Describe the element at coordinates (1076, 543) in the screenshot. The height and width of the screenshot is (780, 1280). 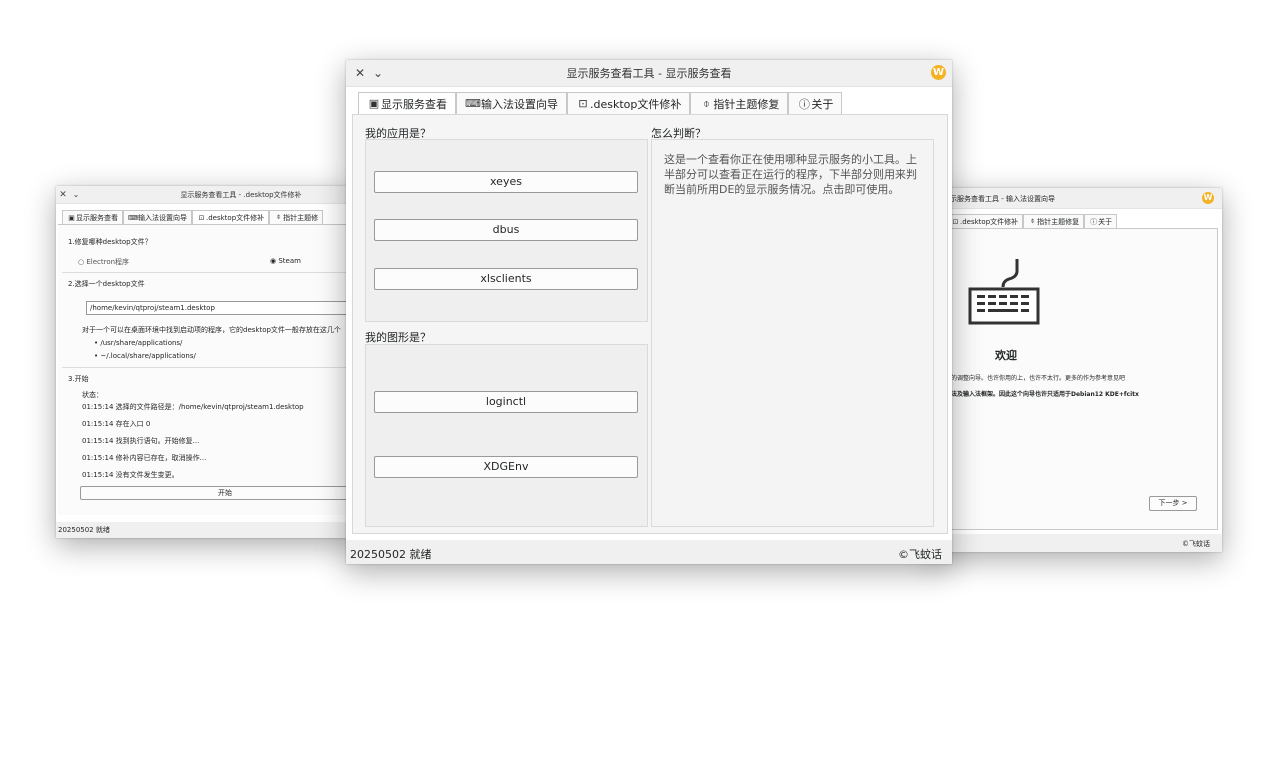
I see `status-bar: ©飞蚊话` at that location.